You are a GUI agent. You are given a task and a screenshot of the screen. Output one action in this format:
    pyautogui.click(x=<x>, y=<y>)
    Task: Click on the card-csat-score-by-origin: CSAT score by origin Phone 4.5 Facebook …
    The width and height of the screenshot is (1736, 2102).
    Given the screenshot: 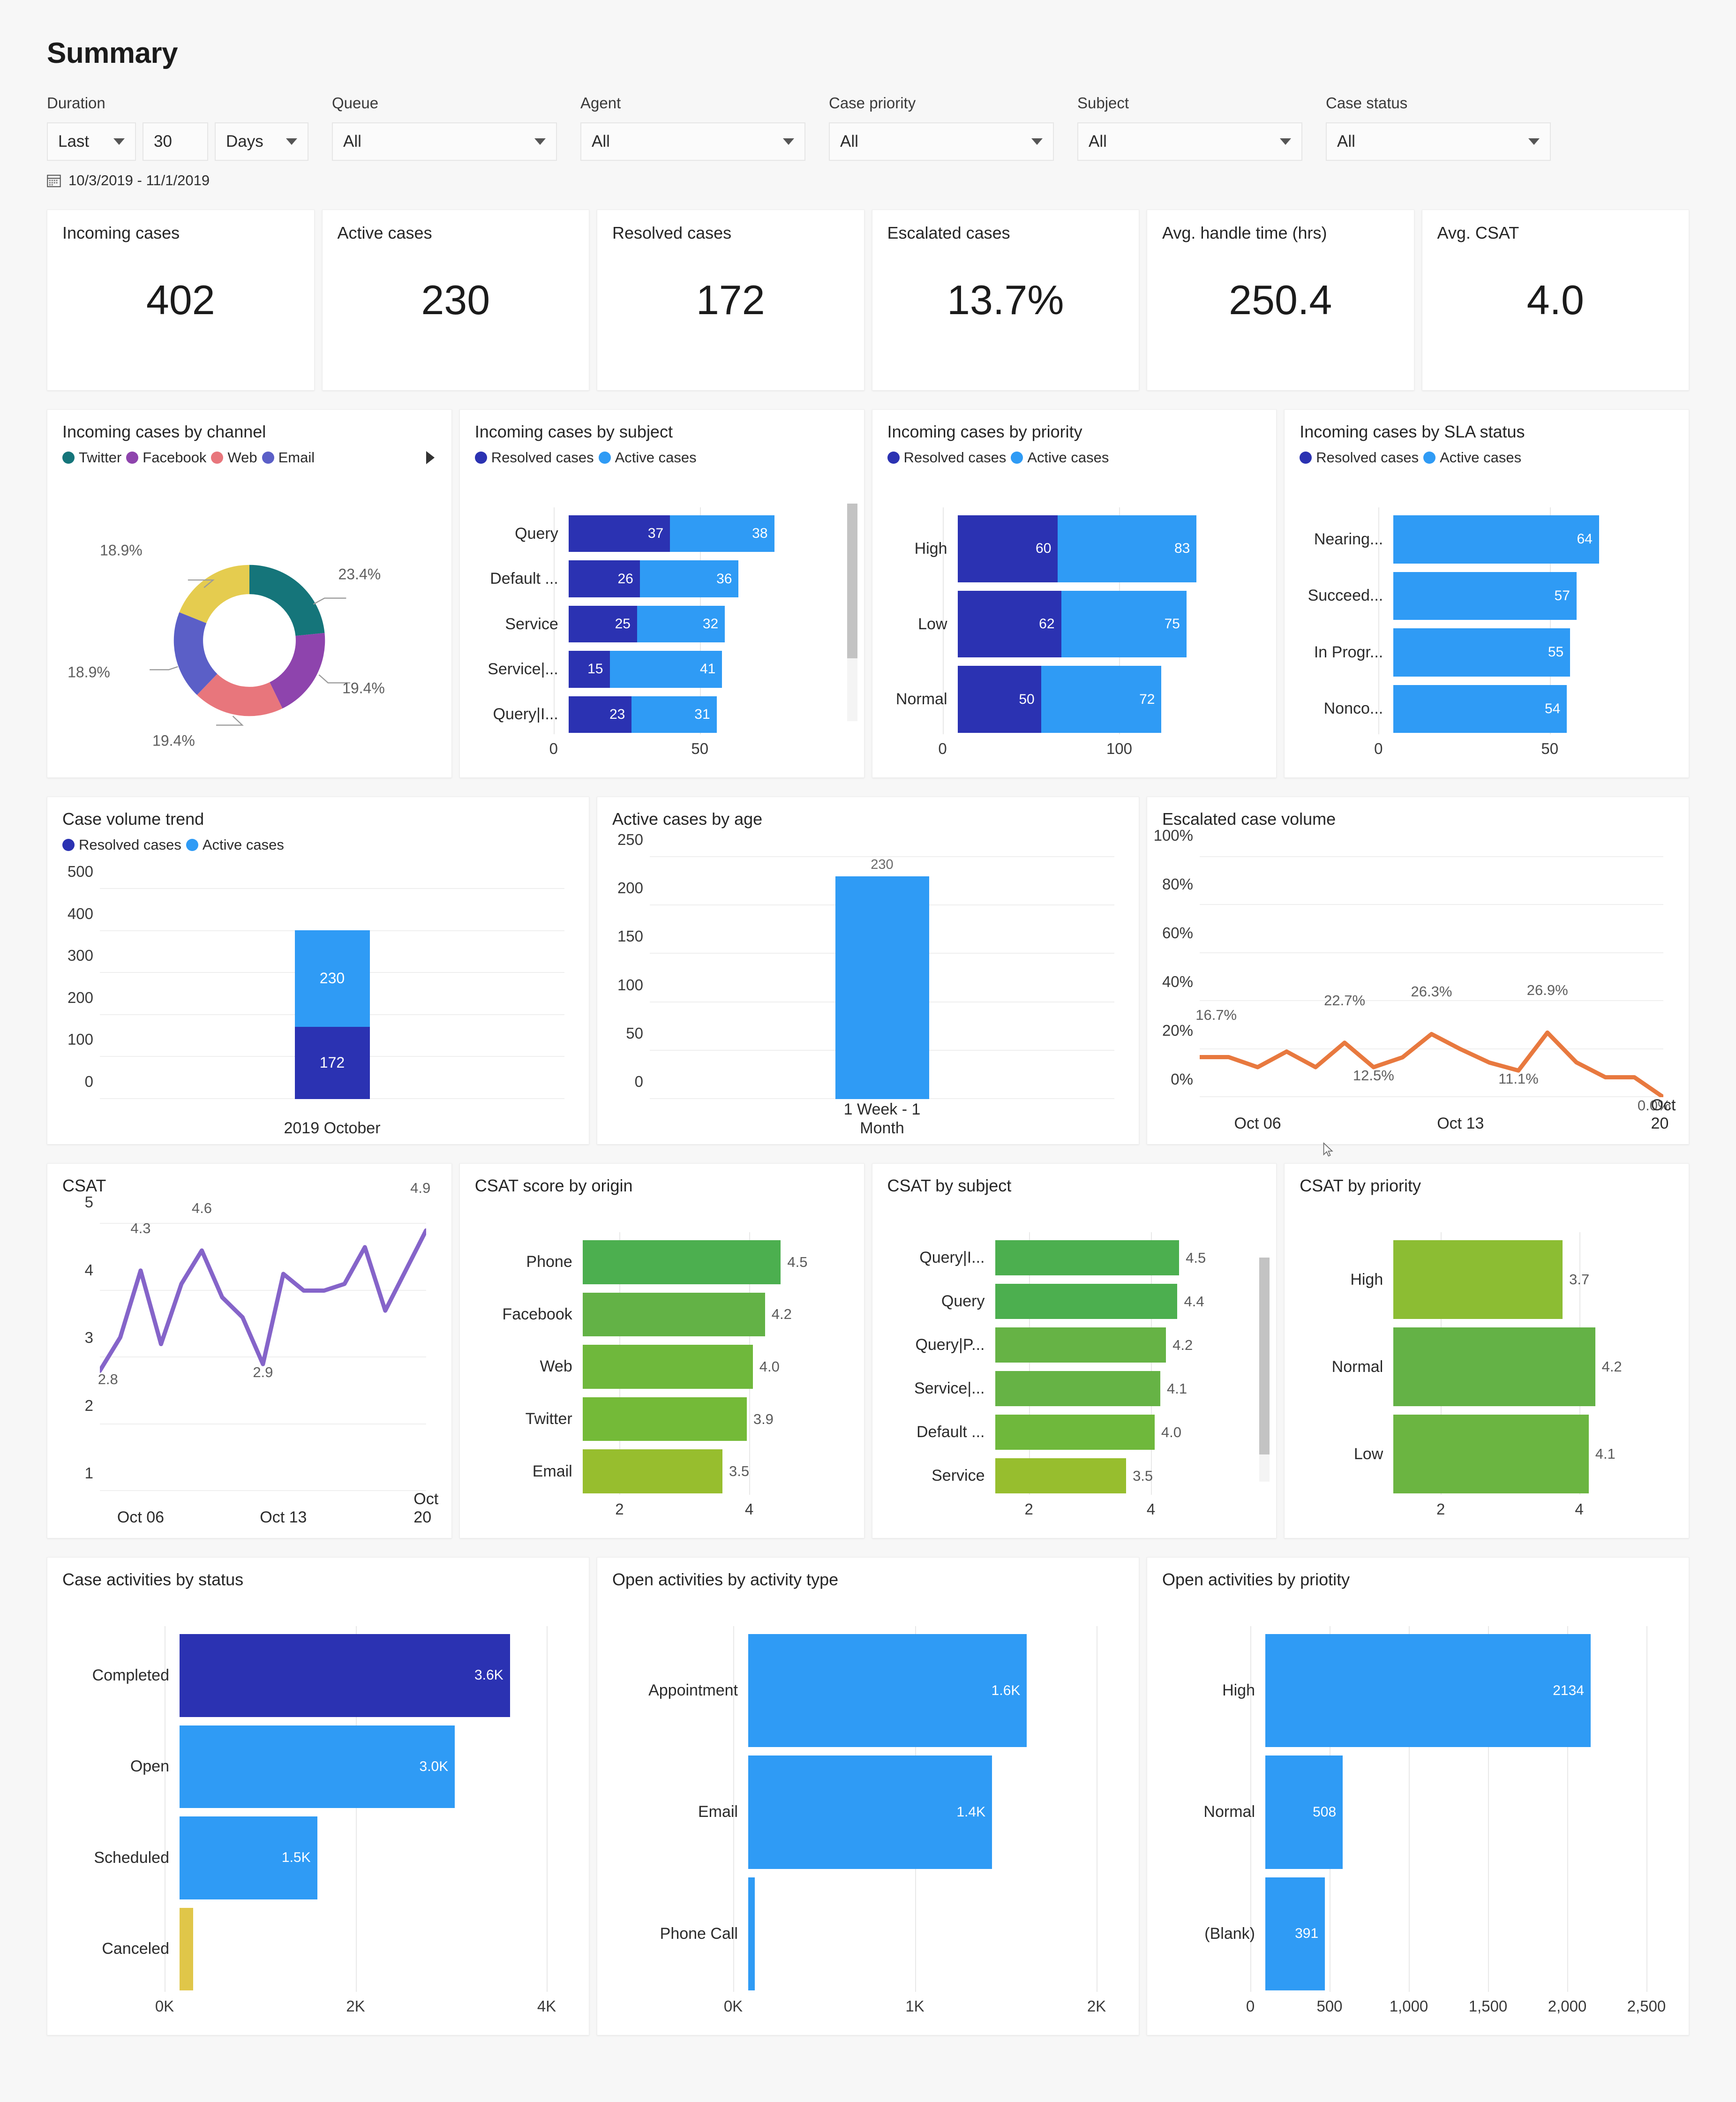 What is the action you would take?
    pyautogui.click(x=661, y=1350)
    